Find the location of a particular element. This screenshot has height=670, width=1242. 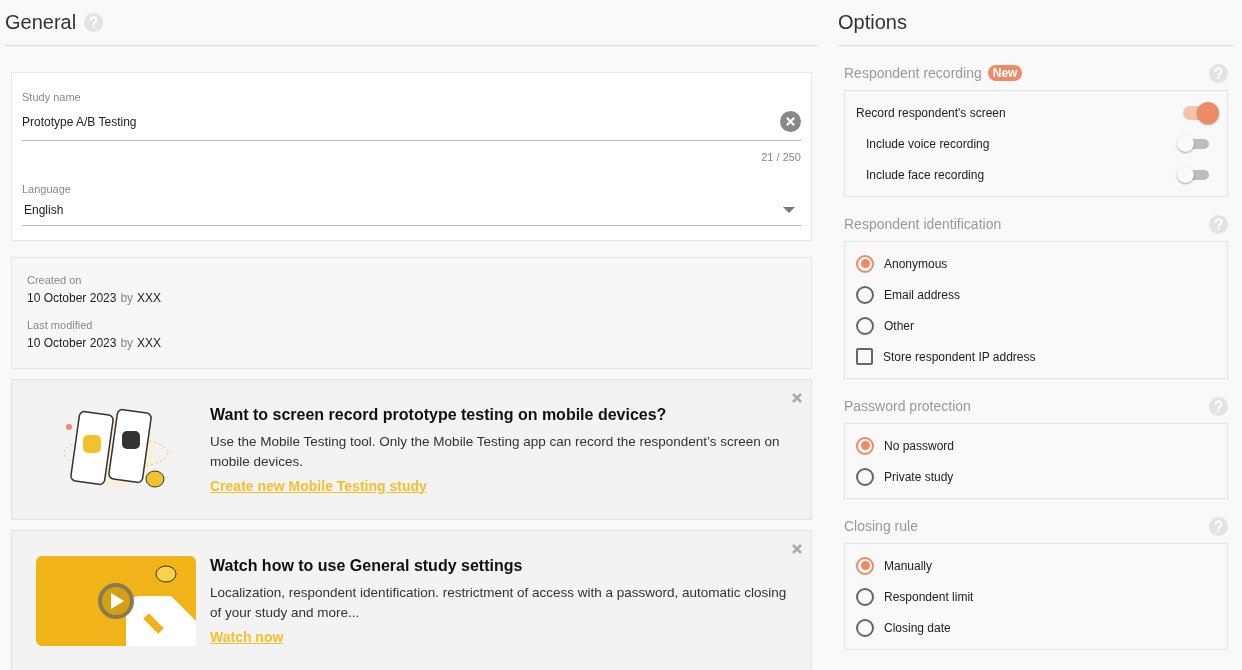

caret-icon is located at coordinates (789, 210).